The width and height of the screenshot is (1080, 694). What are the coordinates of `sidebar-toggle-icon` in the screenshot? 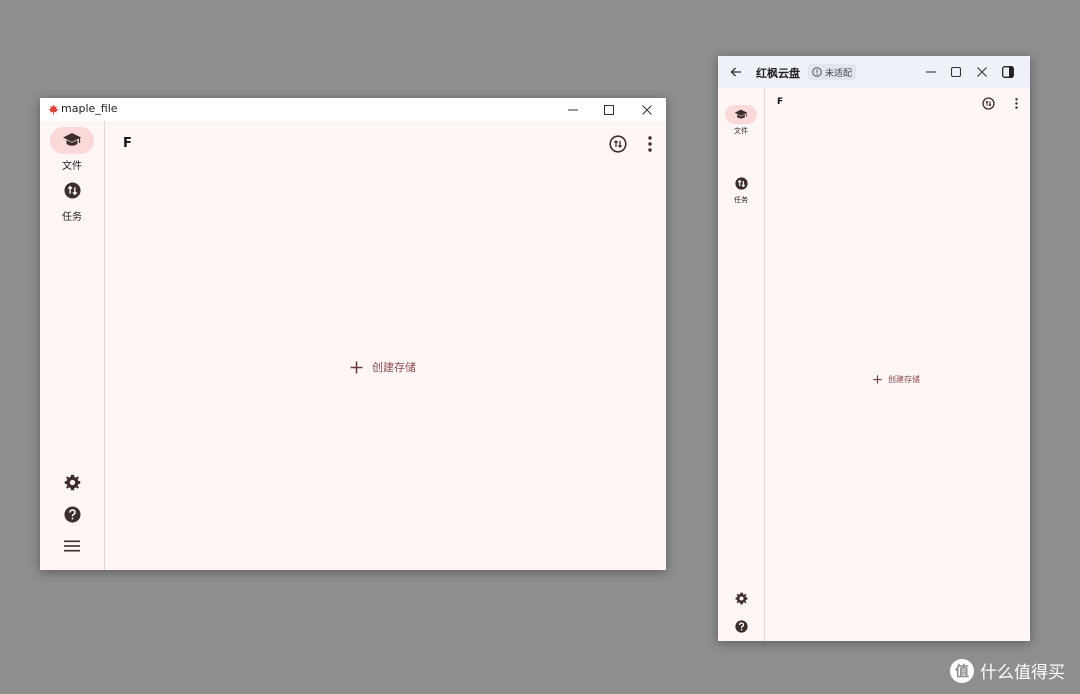 It's located at (1008, 72).